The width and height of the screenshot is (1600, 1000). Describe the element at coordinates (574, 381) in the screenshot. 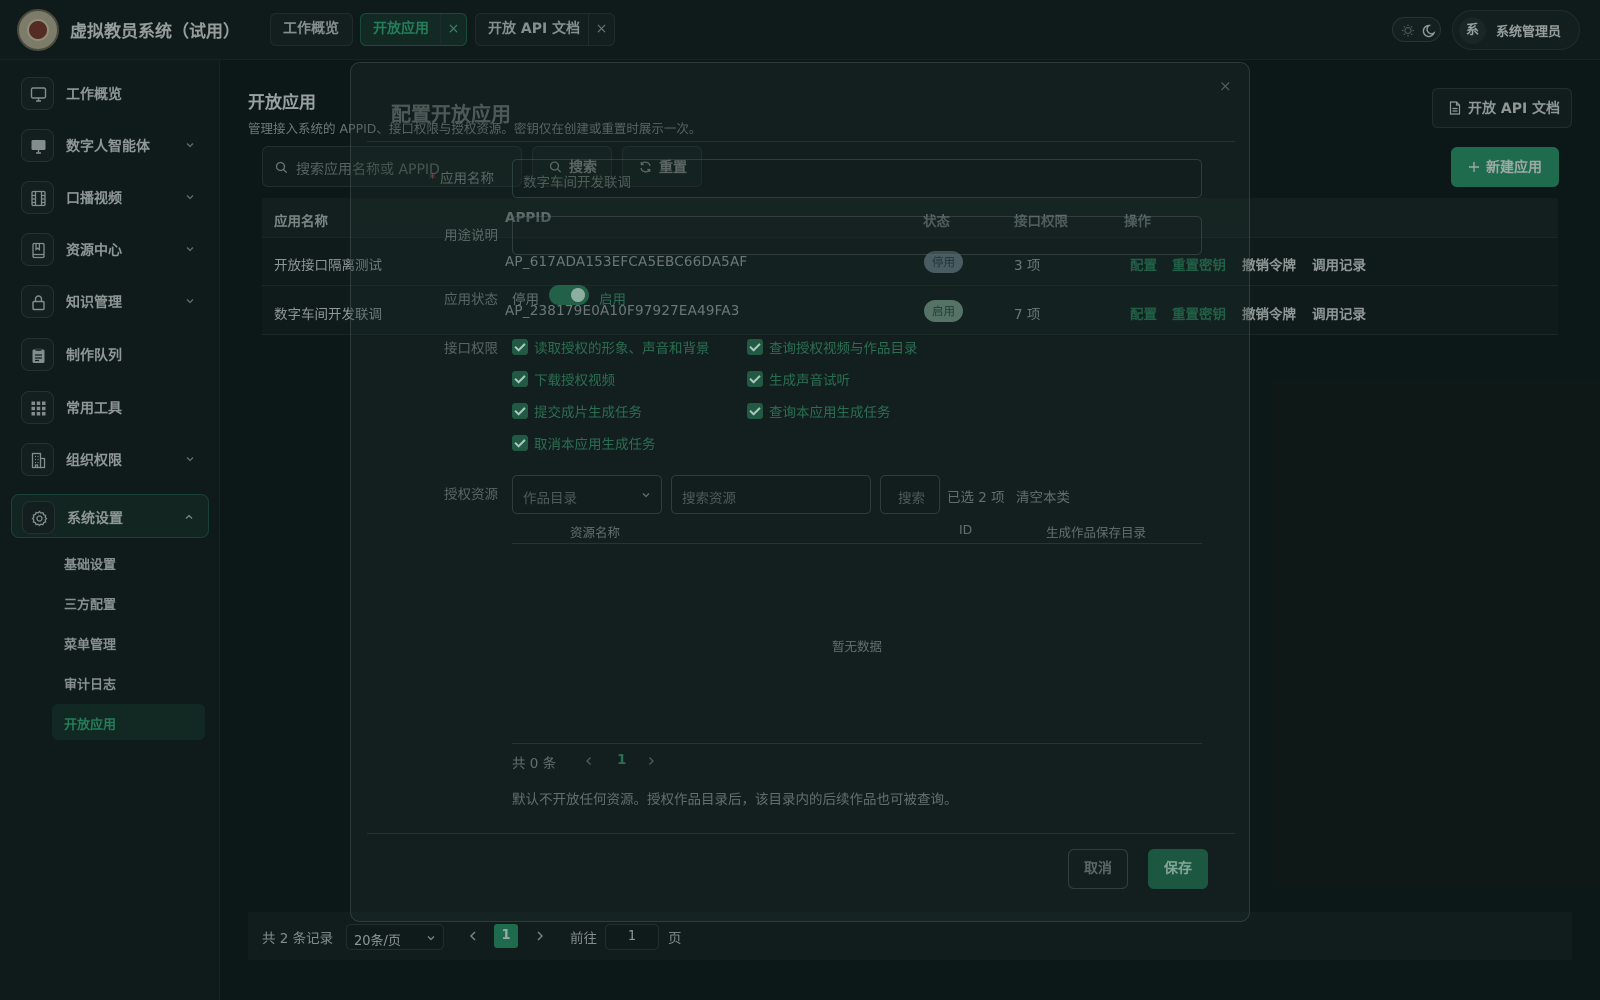

I see `permission-label: 下载授权视频` at that location.